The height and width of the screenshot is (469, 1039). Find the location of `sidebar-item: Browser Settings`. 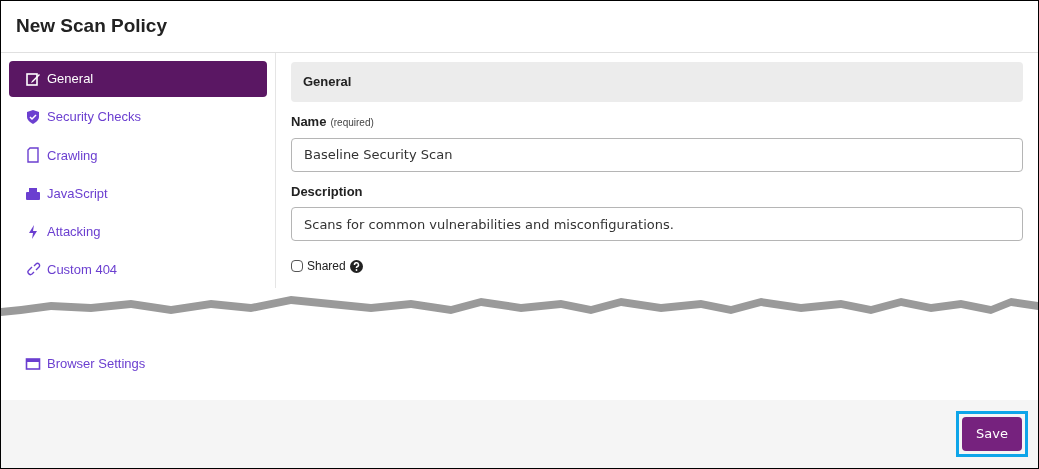

sidebar-item: Browser Settings is located at coordinates (138, 364).